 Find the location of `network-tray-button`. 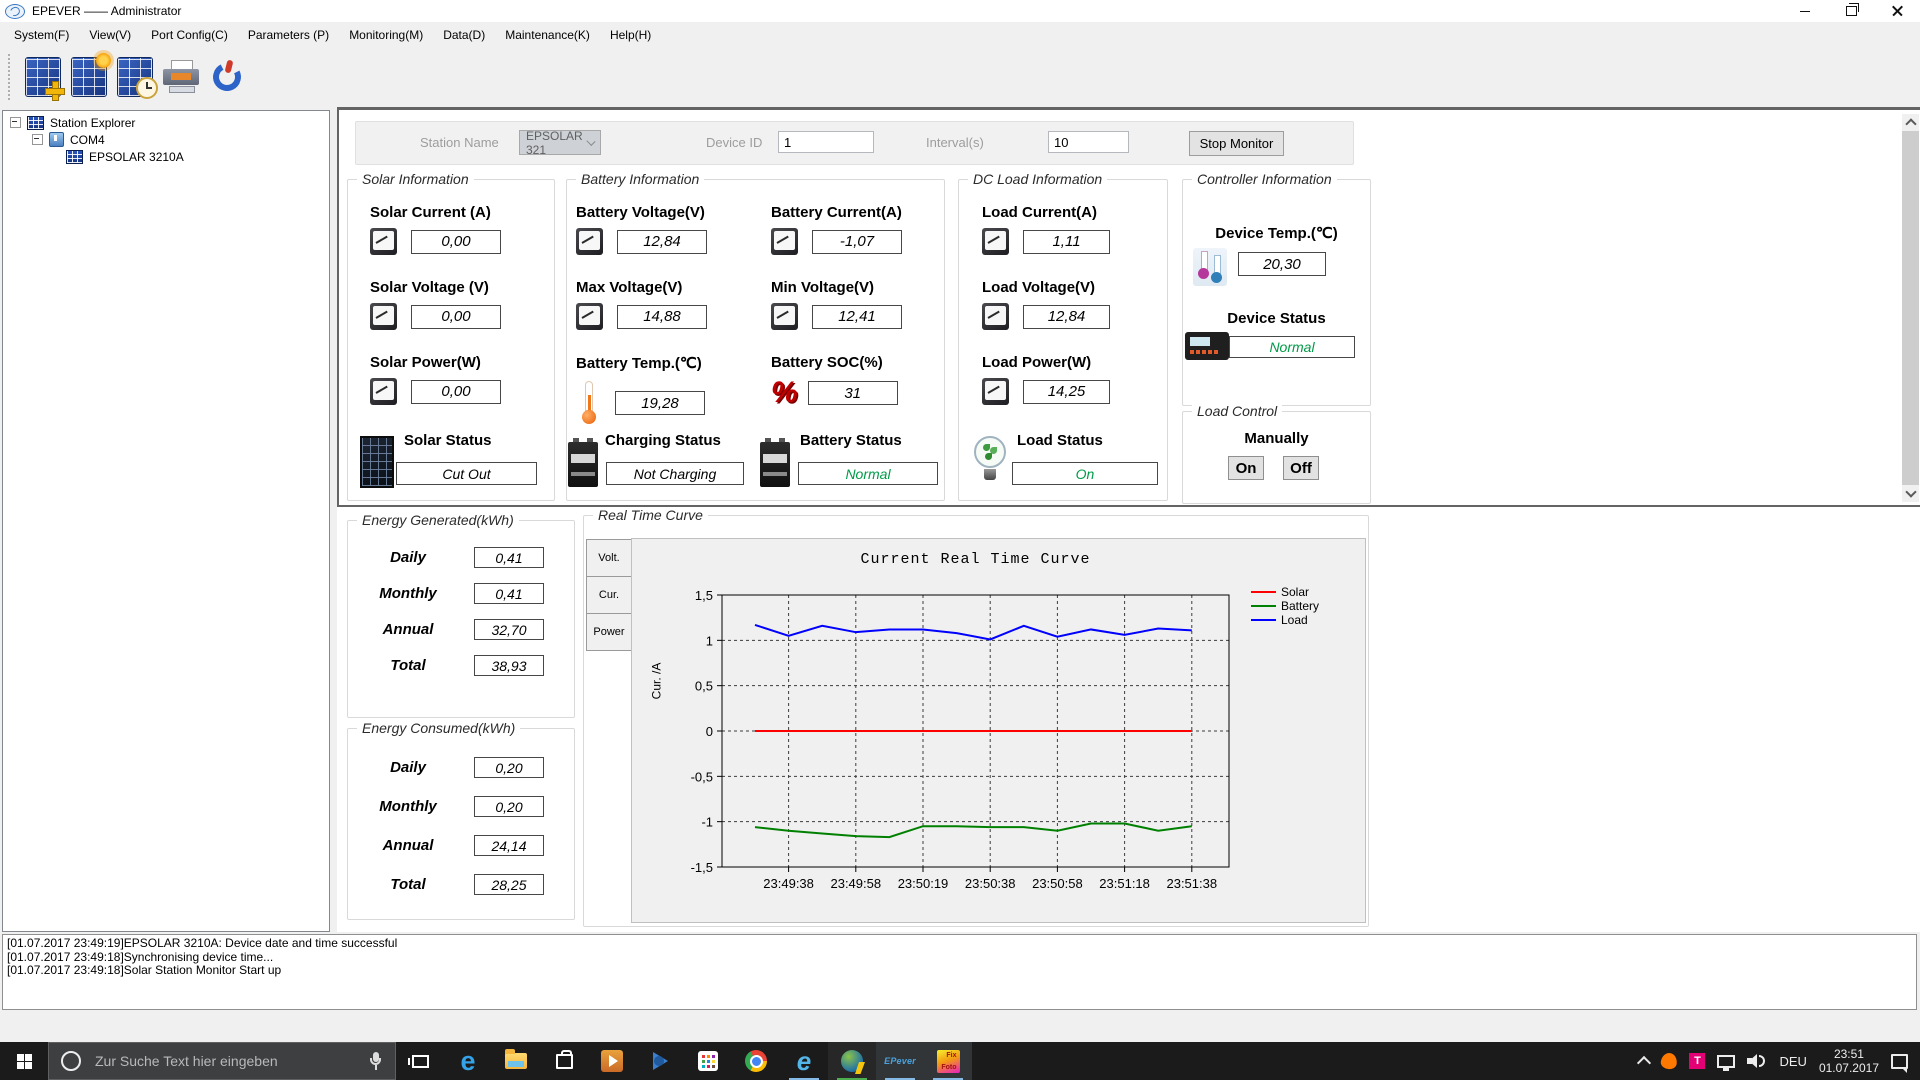

network-tray-button is located at coordinates (1726, 1061).